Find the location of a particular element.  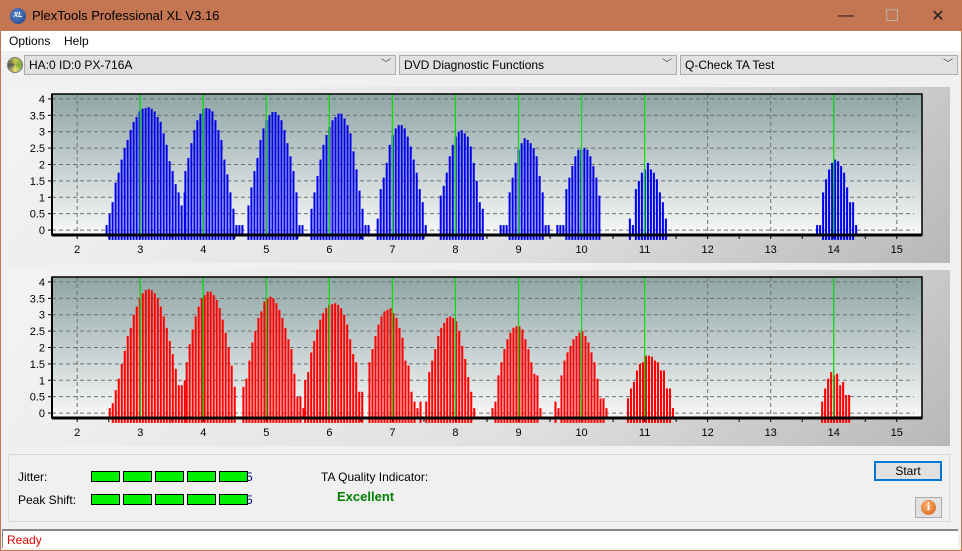

x-tick-label: 9 is located at coordinates (518, 250).